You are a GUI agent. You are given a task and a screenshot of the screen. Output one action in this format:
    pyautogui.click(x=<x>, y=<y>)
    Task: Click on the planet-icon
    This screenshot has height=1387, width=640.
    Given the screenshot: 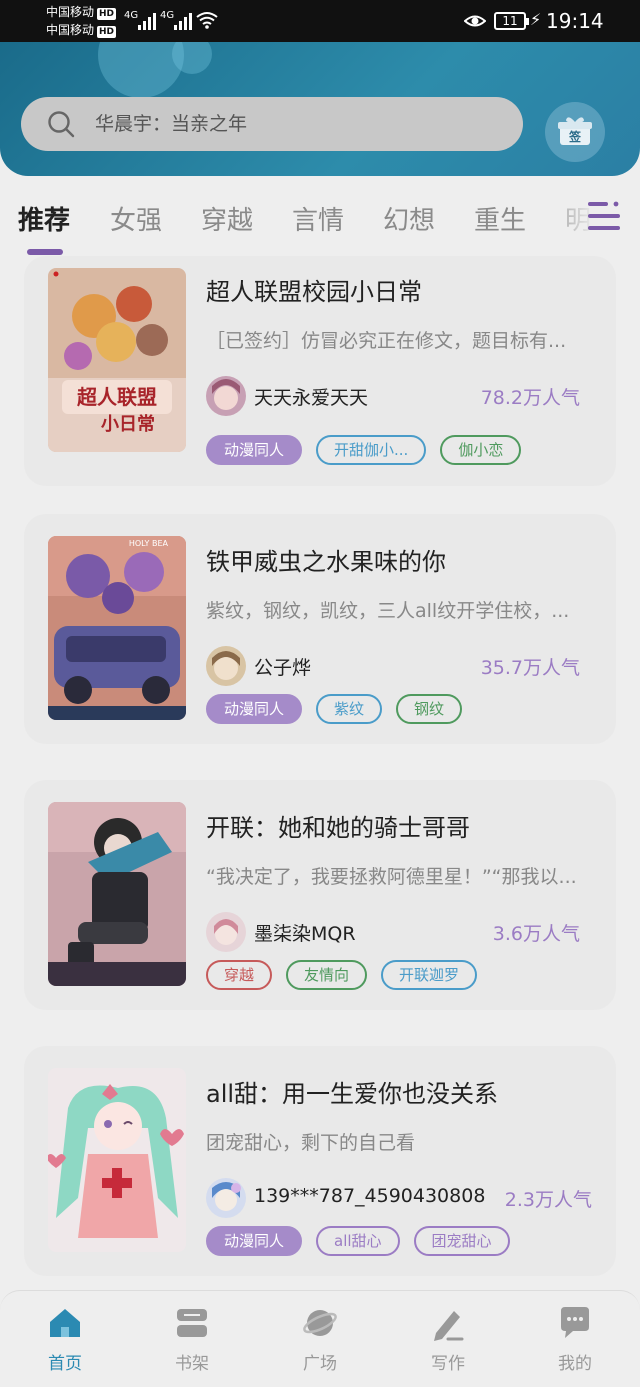 What is the action you would take?
    pyautogui.click(x=320, y=1323)
    